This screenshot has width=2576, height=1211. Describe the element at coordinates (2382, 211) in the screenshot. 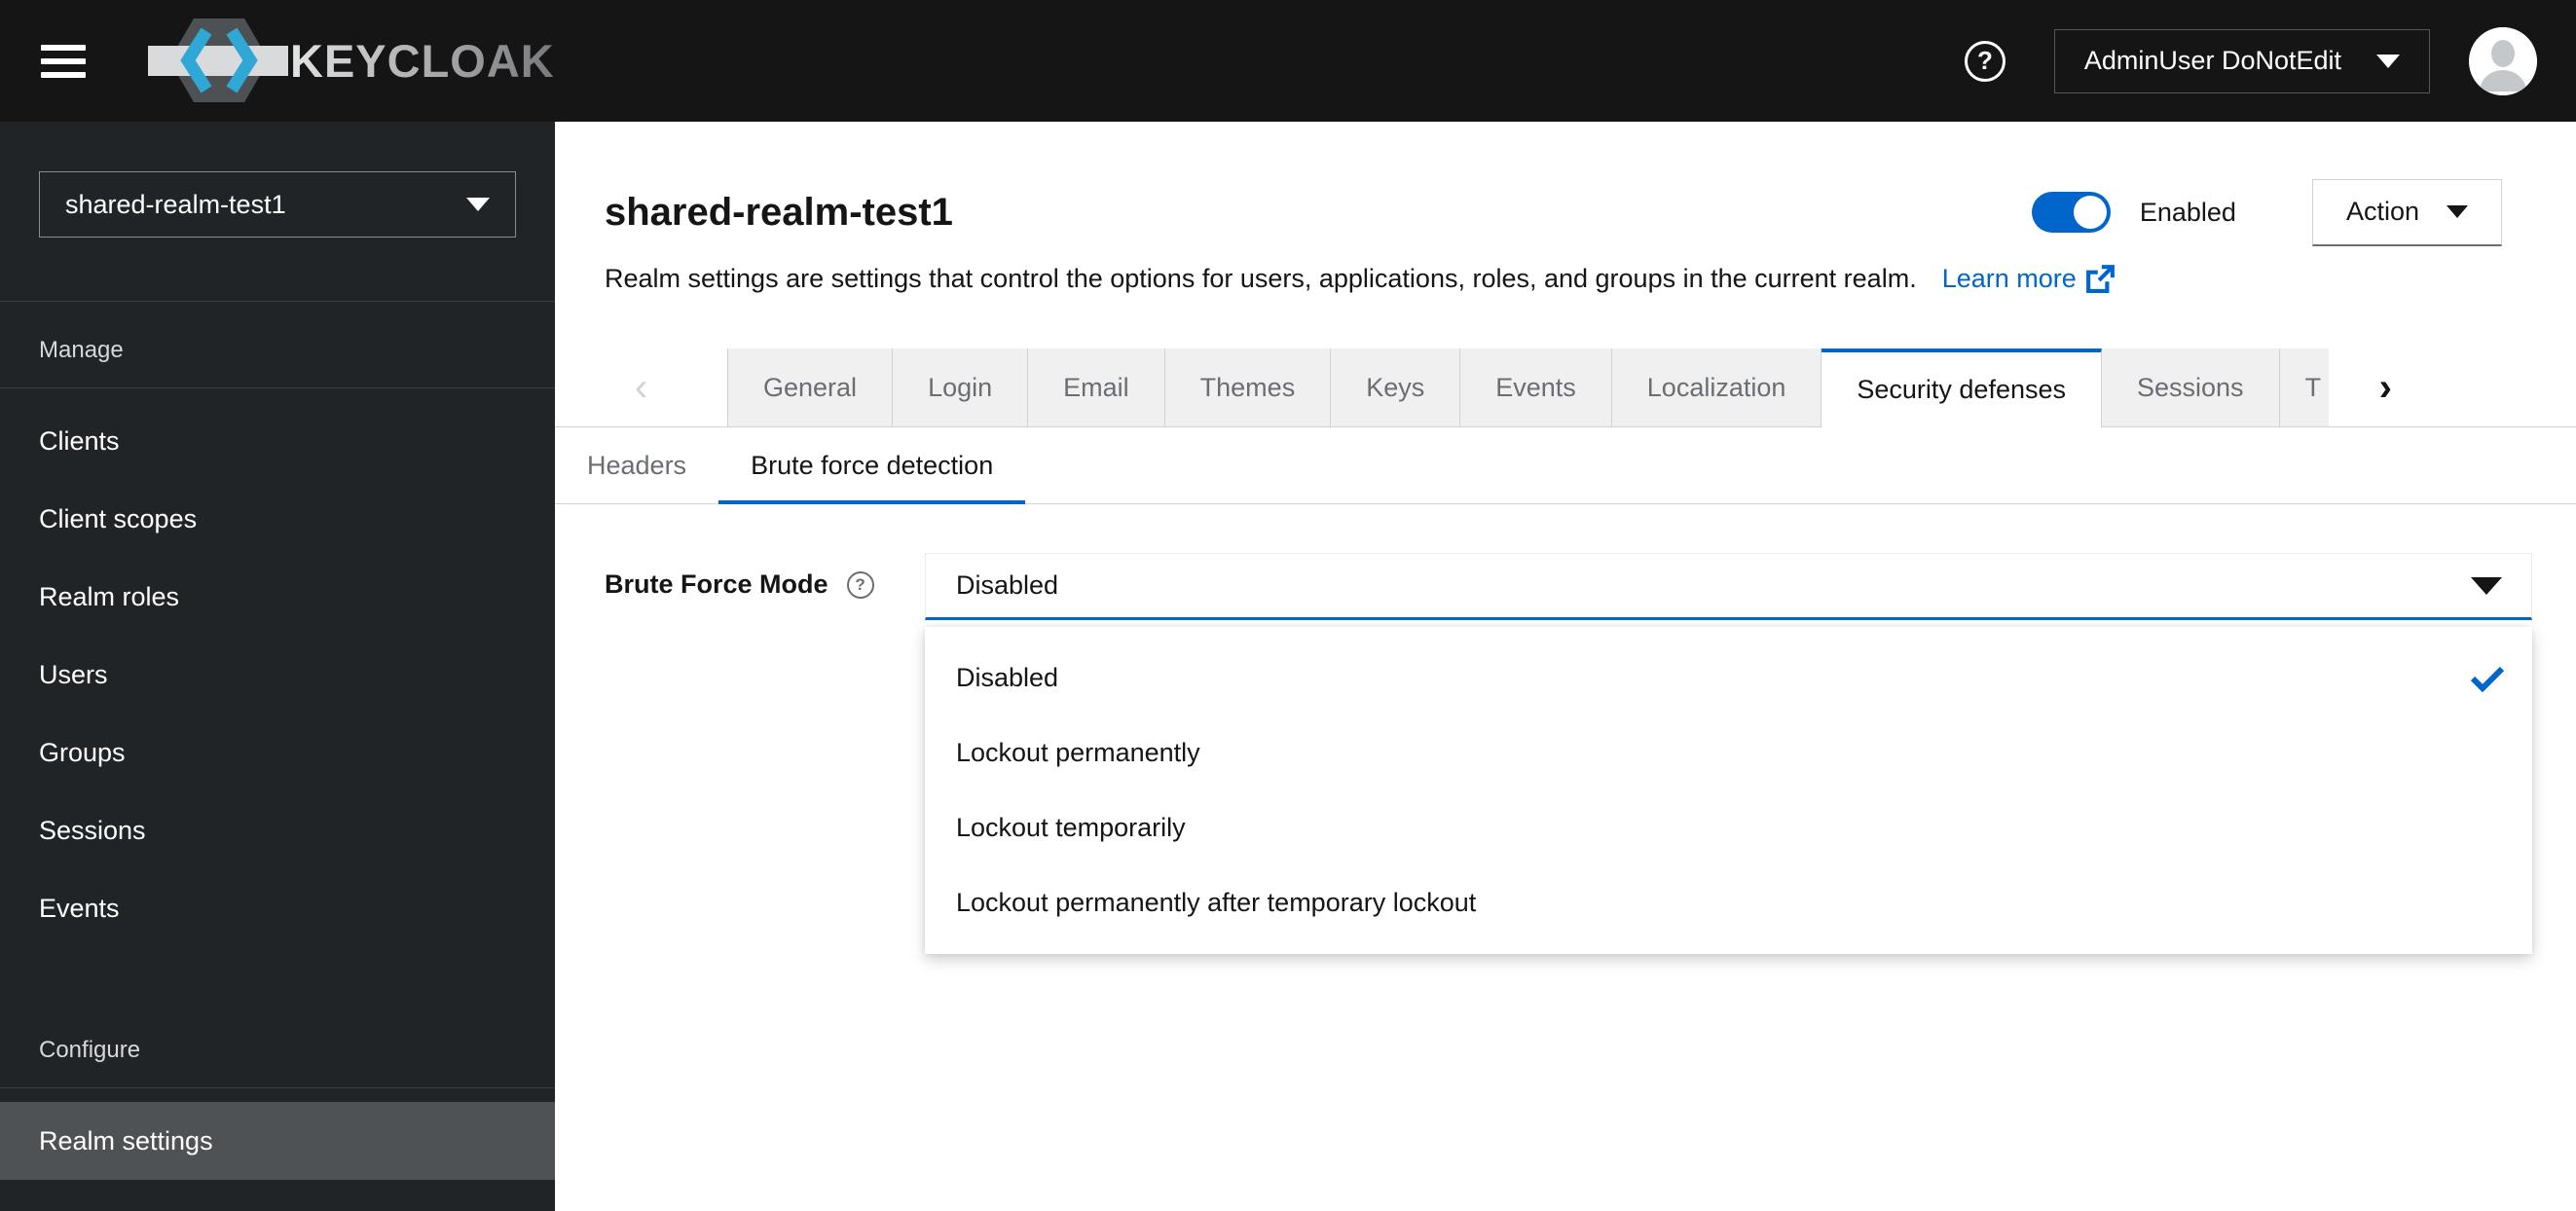

I see `action-button-label: Action` at that location.